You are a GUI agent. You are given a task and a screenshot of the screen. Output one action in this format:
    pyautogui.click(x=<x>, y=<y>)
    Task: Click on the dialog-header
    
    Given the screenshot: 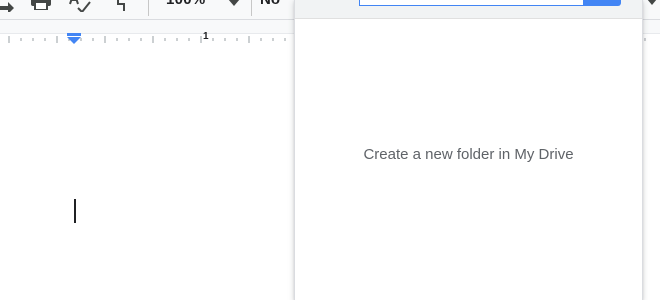 What is the action you would take?
    pyautogui.click(x=468, y=9)
    